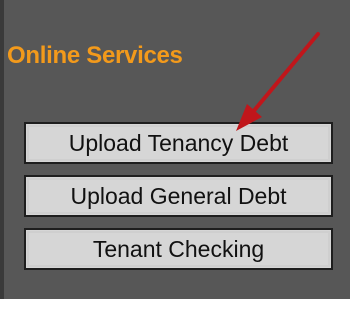 This screenshot has width=358, height=309. Describe the element at coordinates (95, 55) in the screenshot. I see `section-title: Online Services` at that location.